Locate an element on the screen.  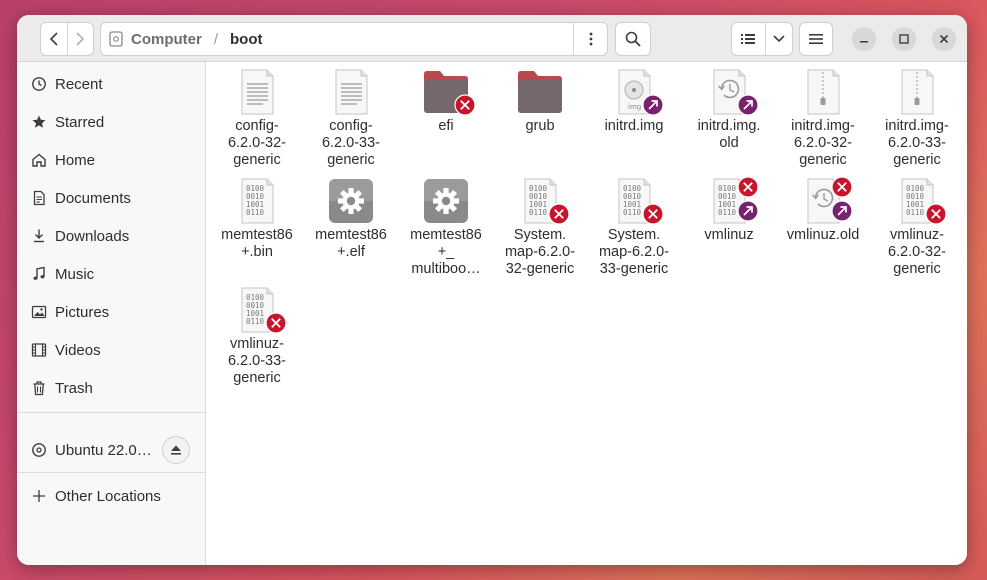
header-bar: Computer / boot is located at coordinates (492, 38).